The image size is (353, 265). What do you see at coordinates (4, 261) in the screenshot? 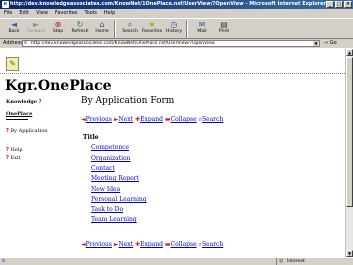
I see `page-done-icon: e` at bounding box center [4, 261].